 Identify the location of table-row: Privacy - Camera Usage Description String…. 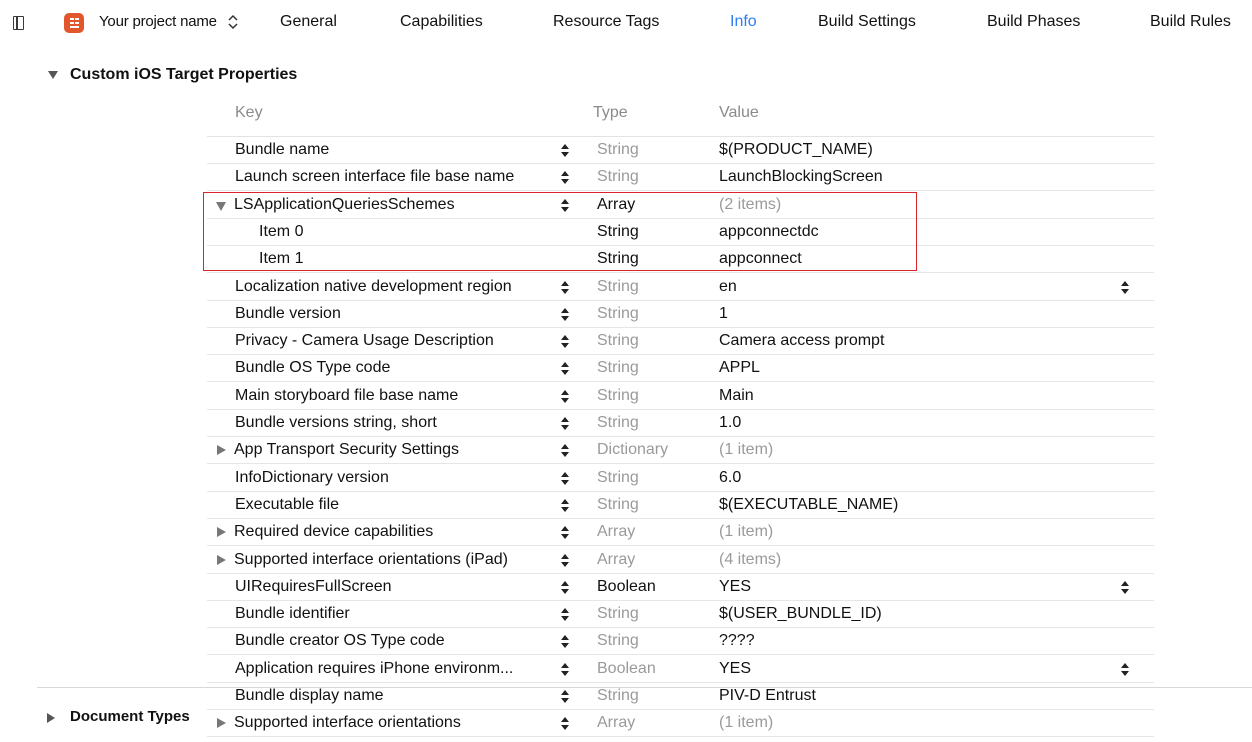
(680, 342).